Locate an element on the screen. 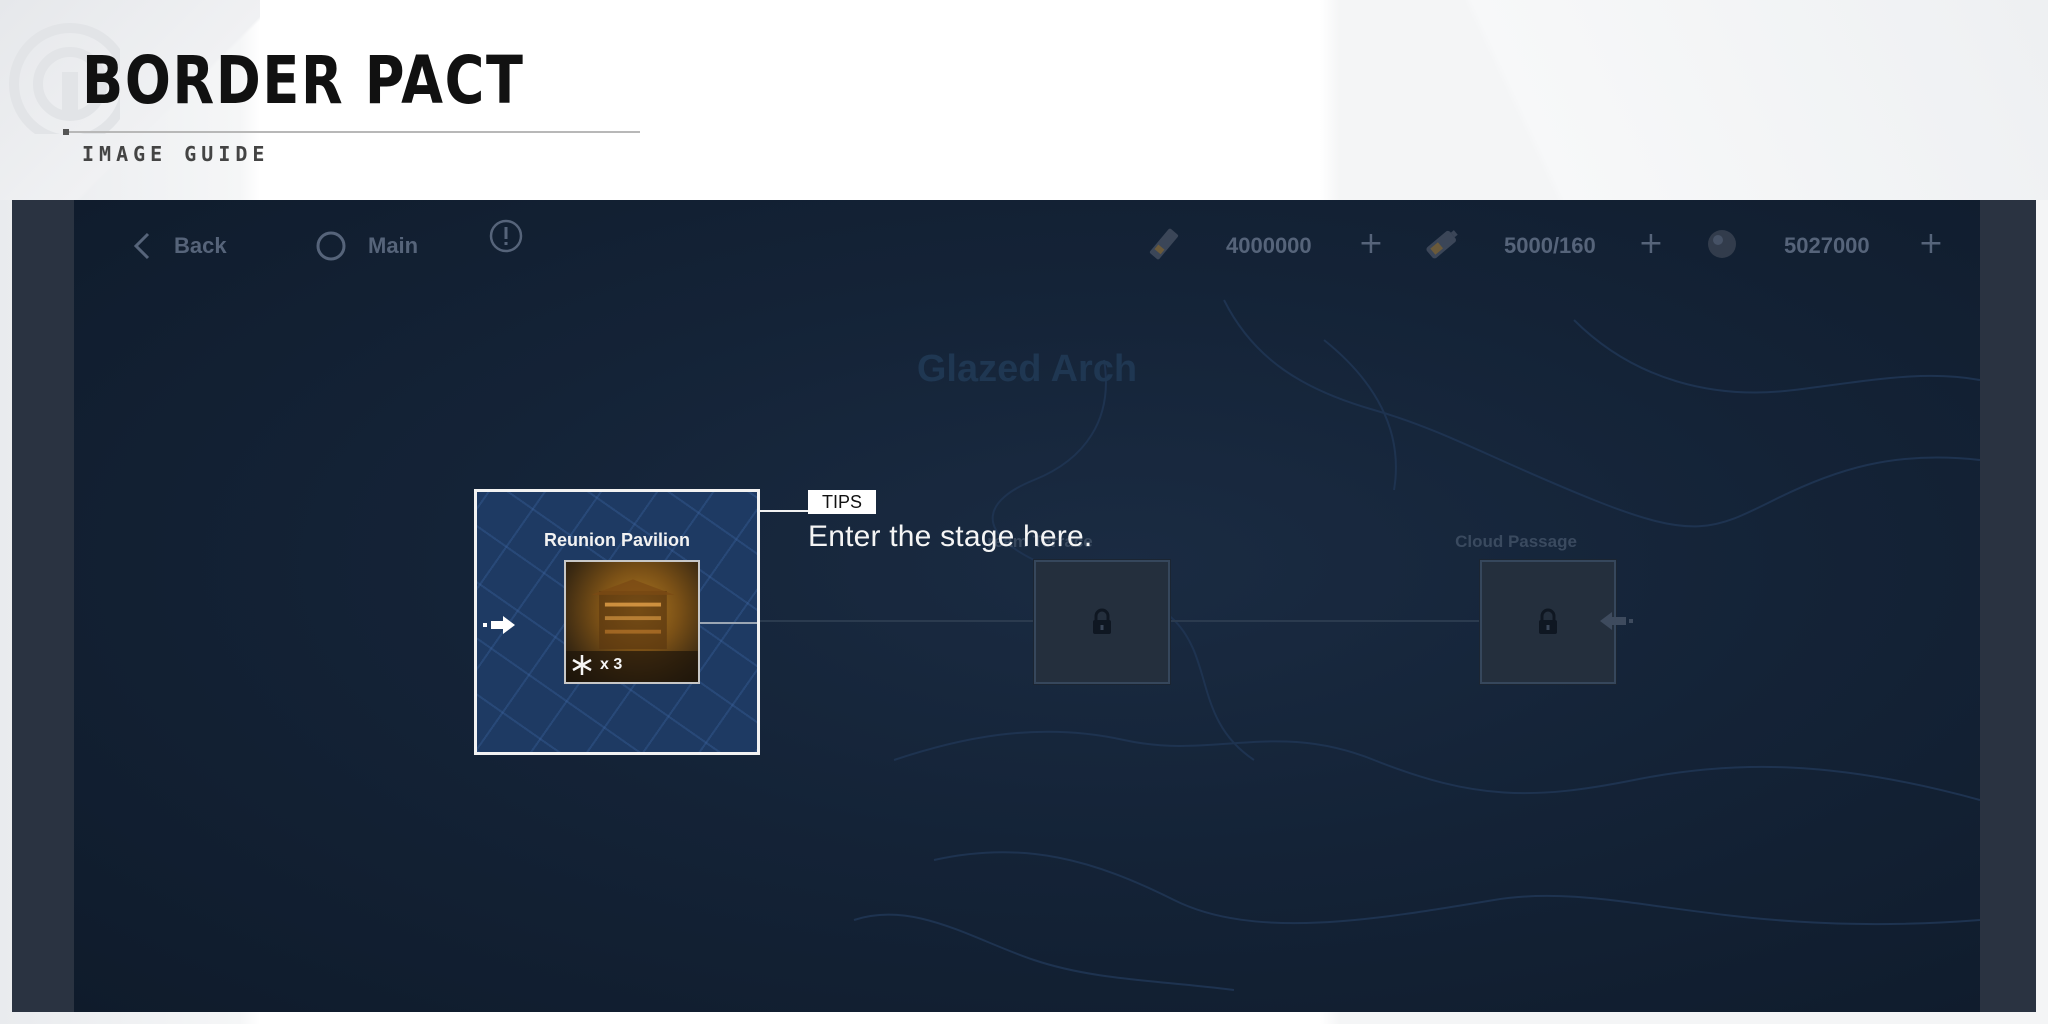 The image size is (2048, 1024). reward-token-icon is located at coordinates (582, 665).